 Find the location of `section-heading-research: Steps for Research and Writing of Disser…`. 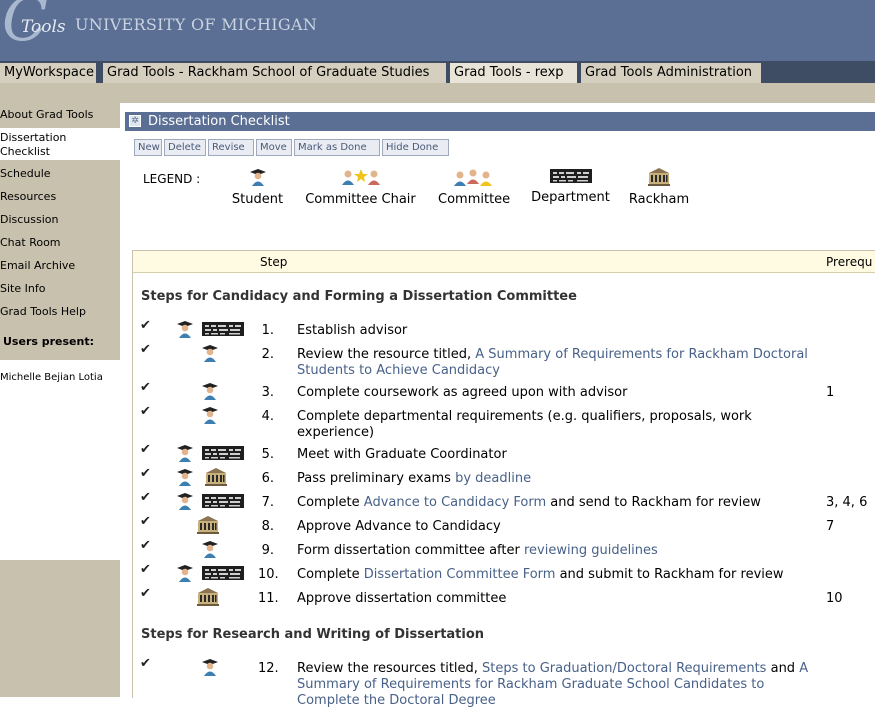

section-heading-research: Steps for Research and Writing of Disser… is located at coordinates (313, 634).